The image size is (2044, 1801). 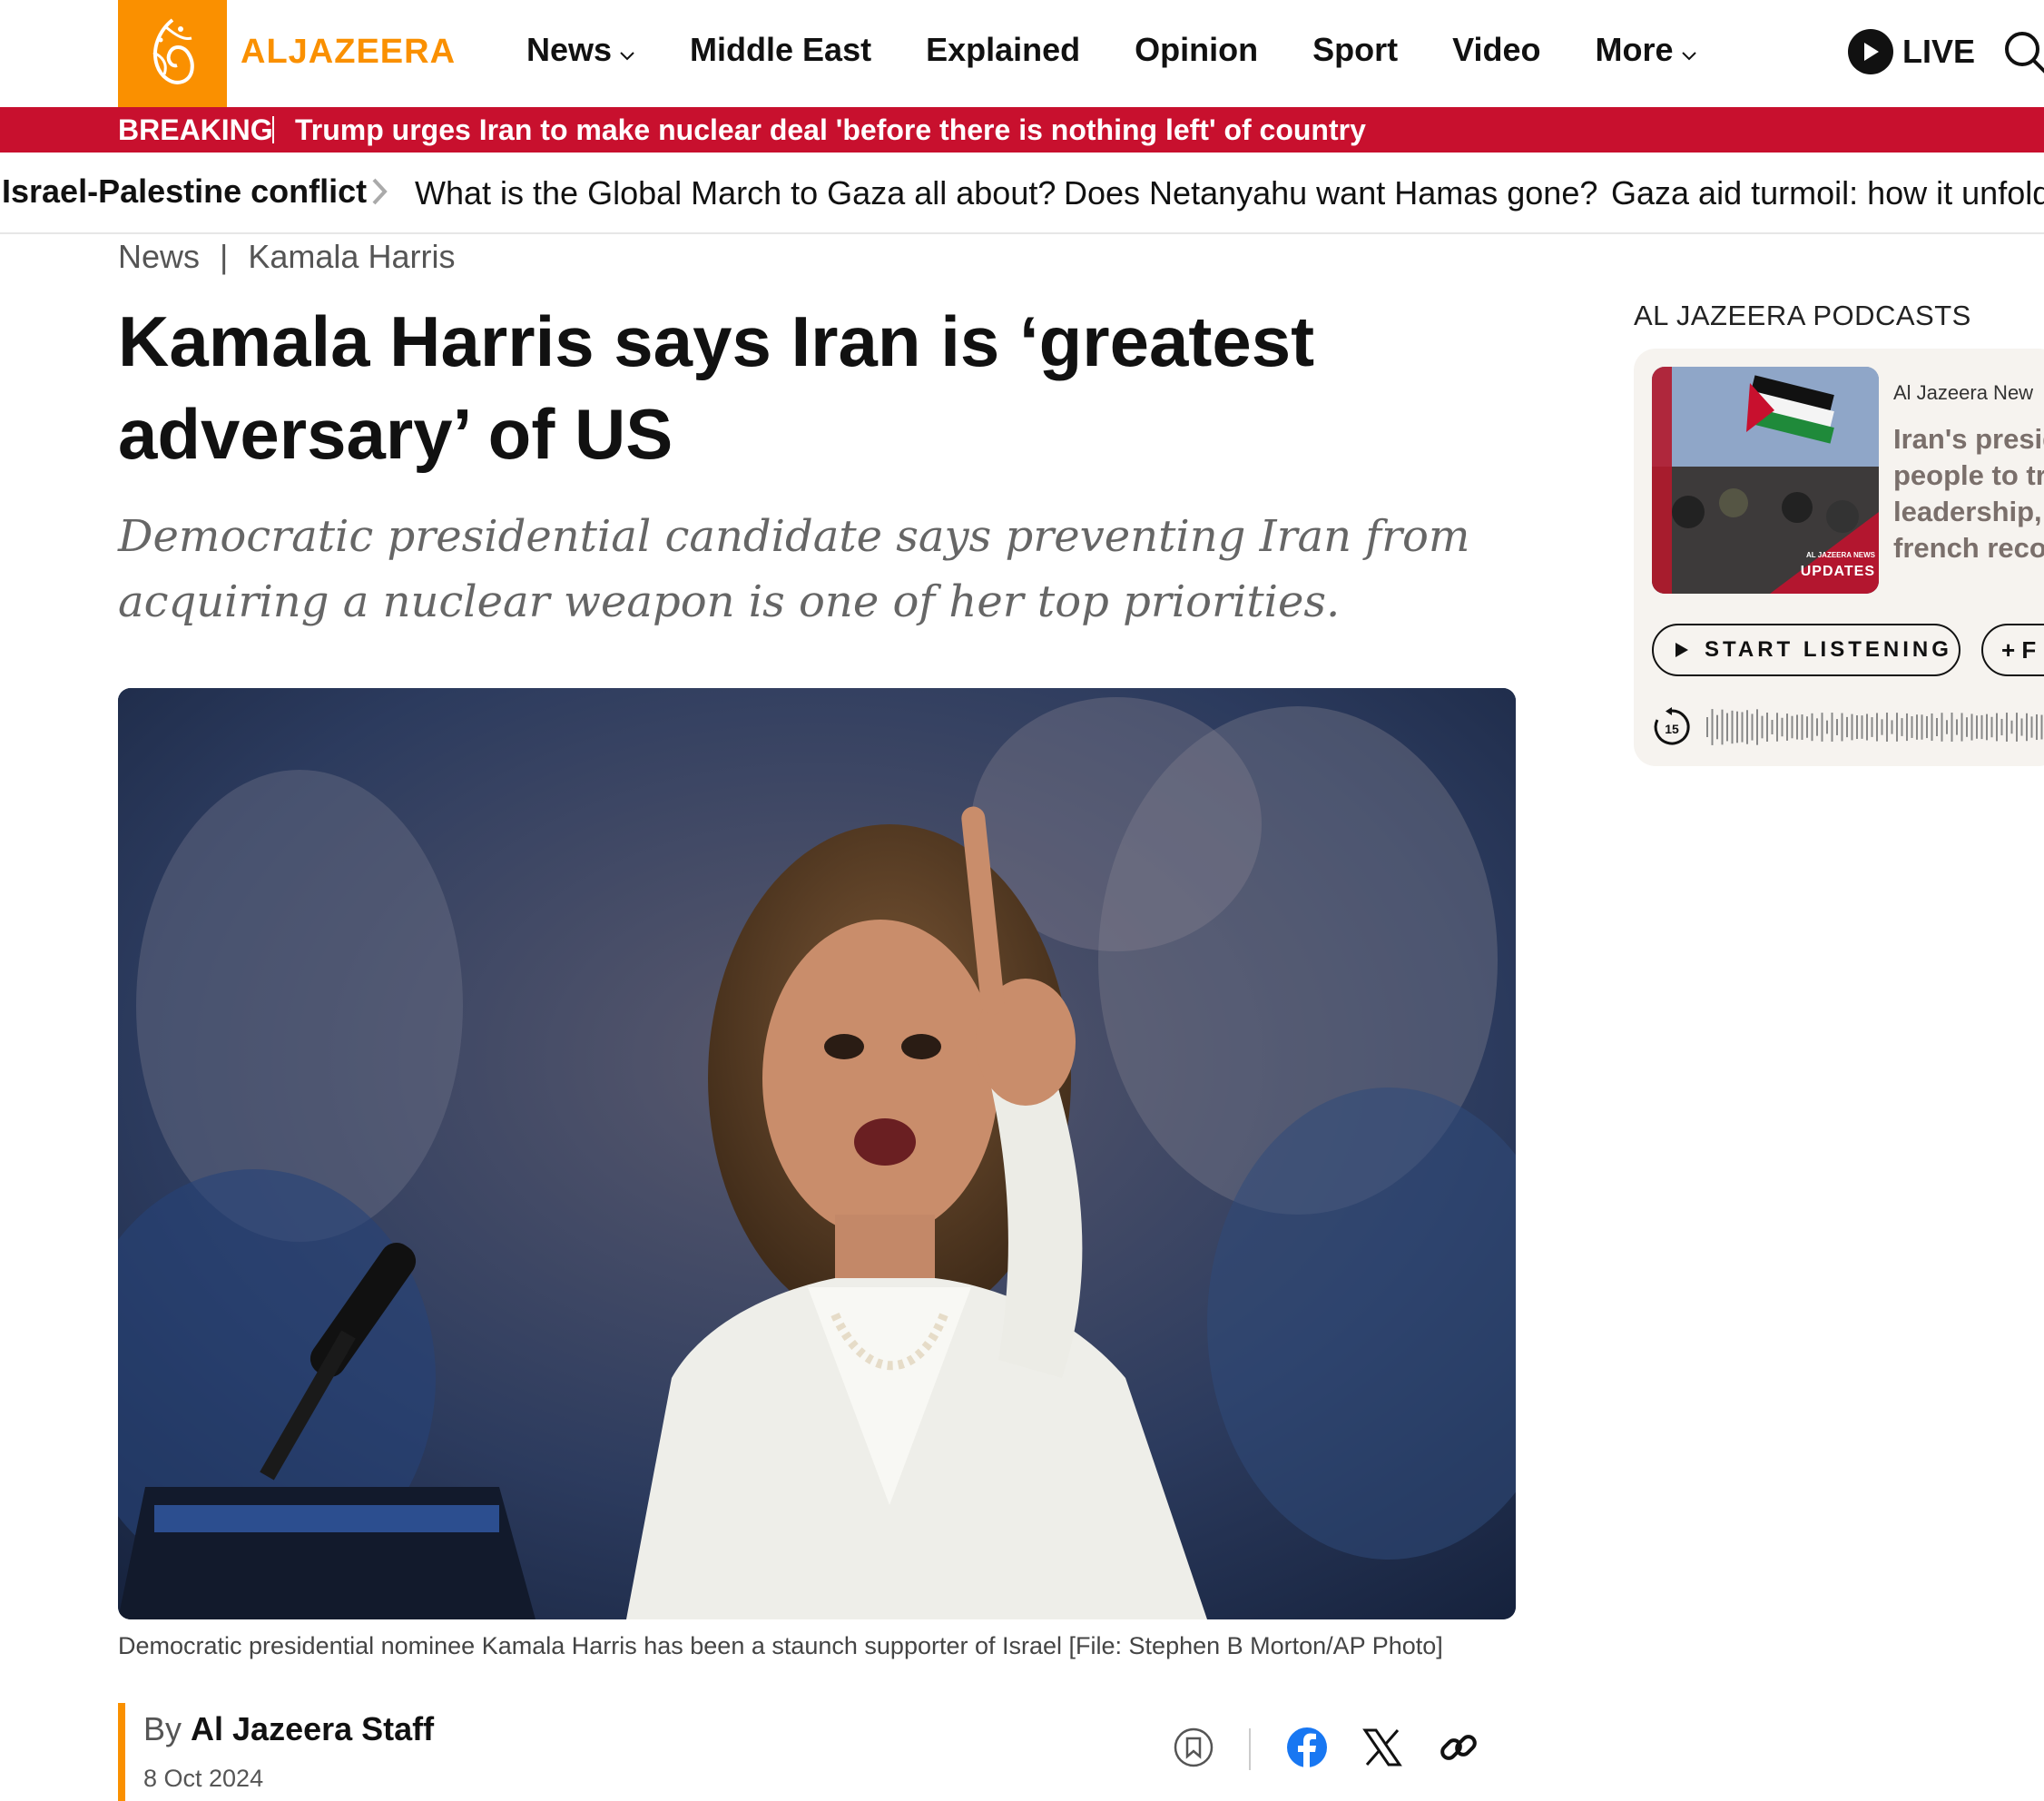 I want to click on publish-date: 8 Oct 2024, so click(x=203, y=1778).